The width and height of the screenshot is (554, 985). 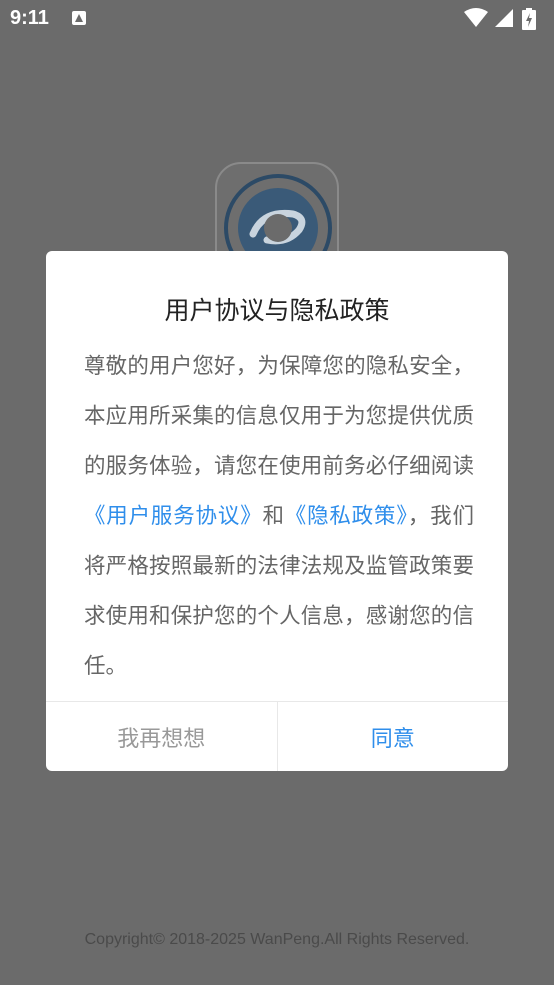 What do you see at coordinates (277, 19) in the screenshot?
I see `status-bar: 9:11` at bounding box center [277, 19].